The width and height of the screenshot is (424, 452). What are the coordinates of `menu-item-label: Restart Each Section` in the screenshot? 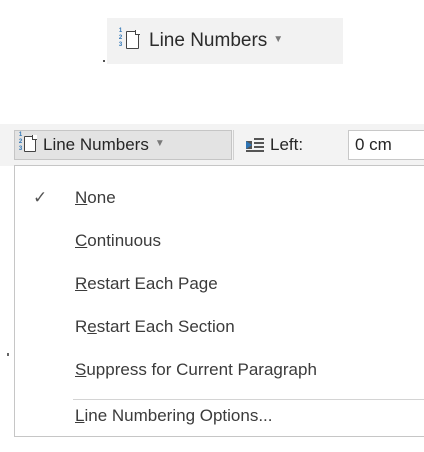 It's located at (155, 326).